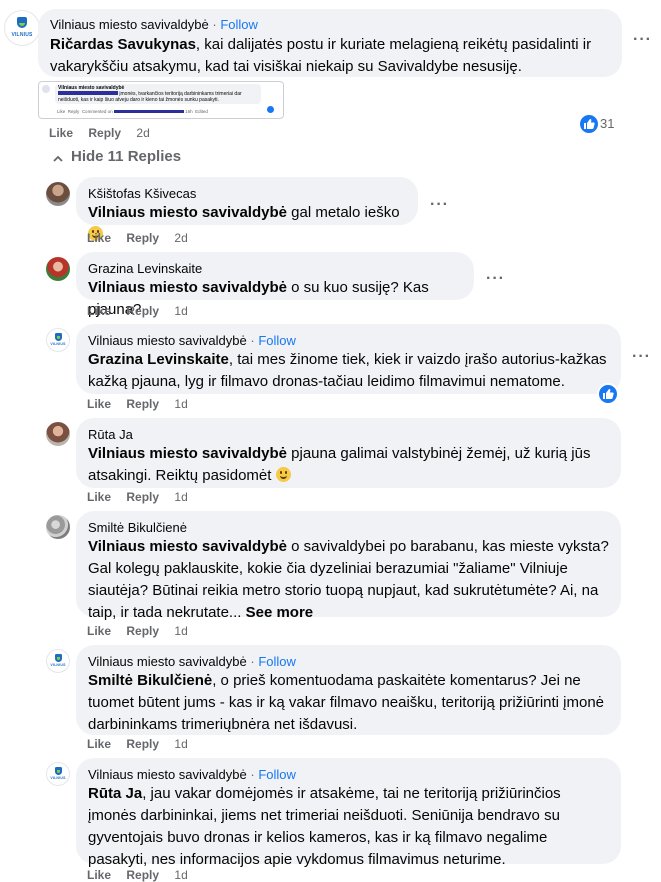 This screenshot has width=661, height=882. What do you see at coordinates (58, 161) in the screenshot?
I see `chevron-up-icon` at bounding box center [58, 161].